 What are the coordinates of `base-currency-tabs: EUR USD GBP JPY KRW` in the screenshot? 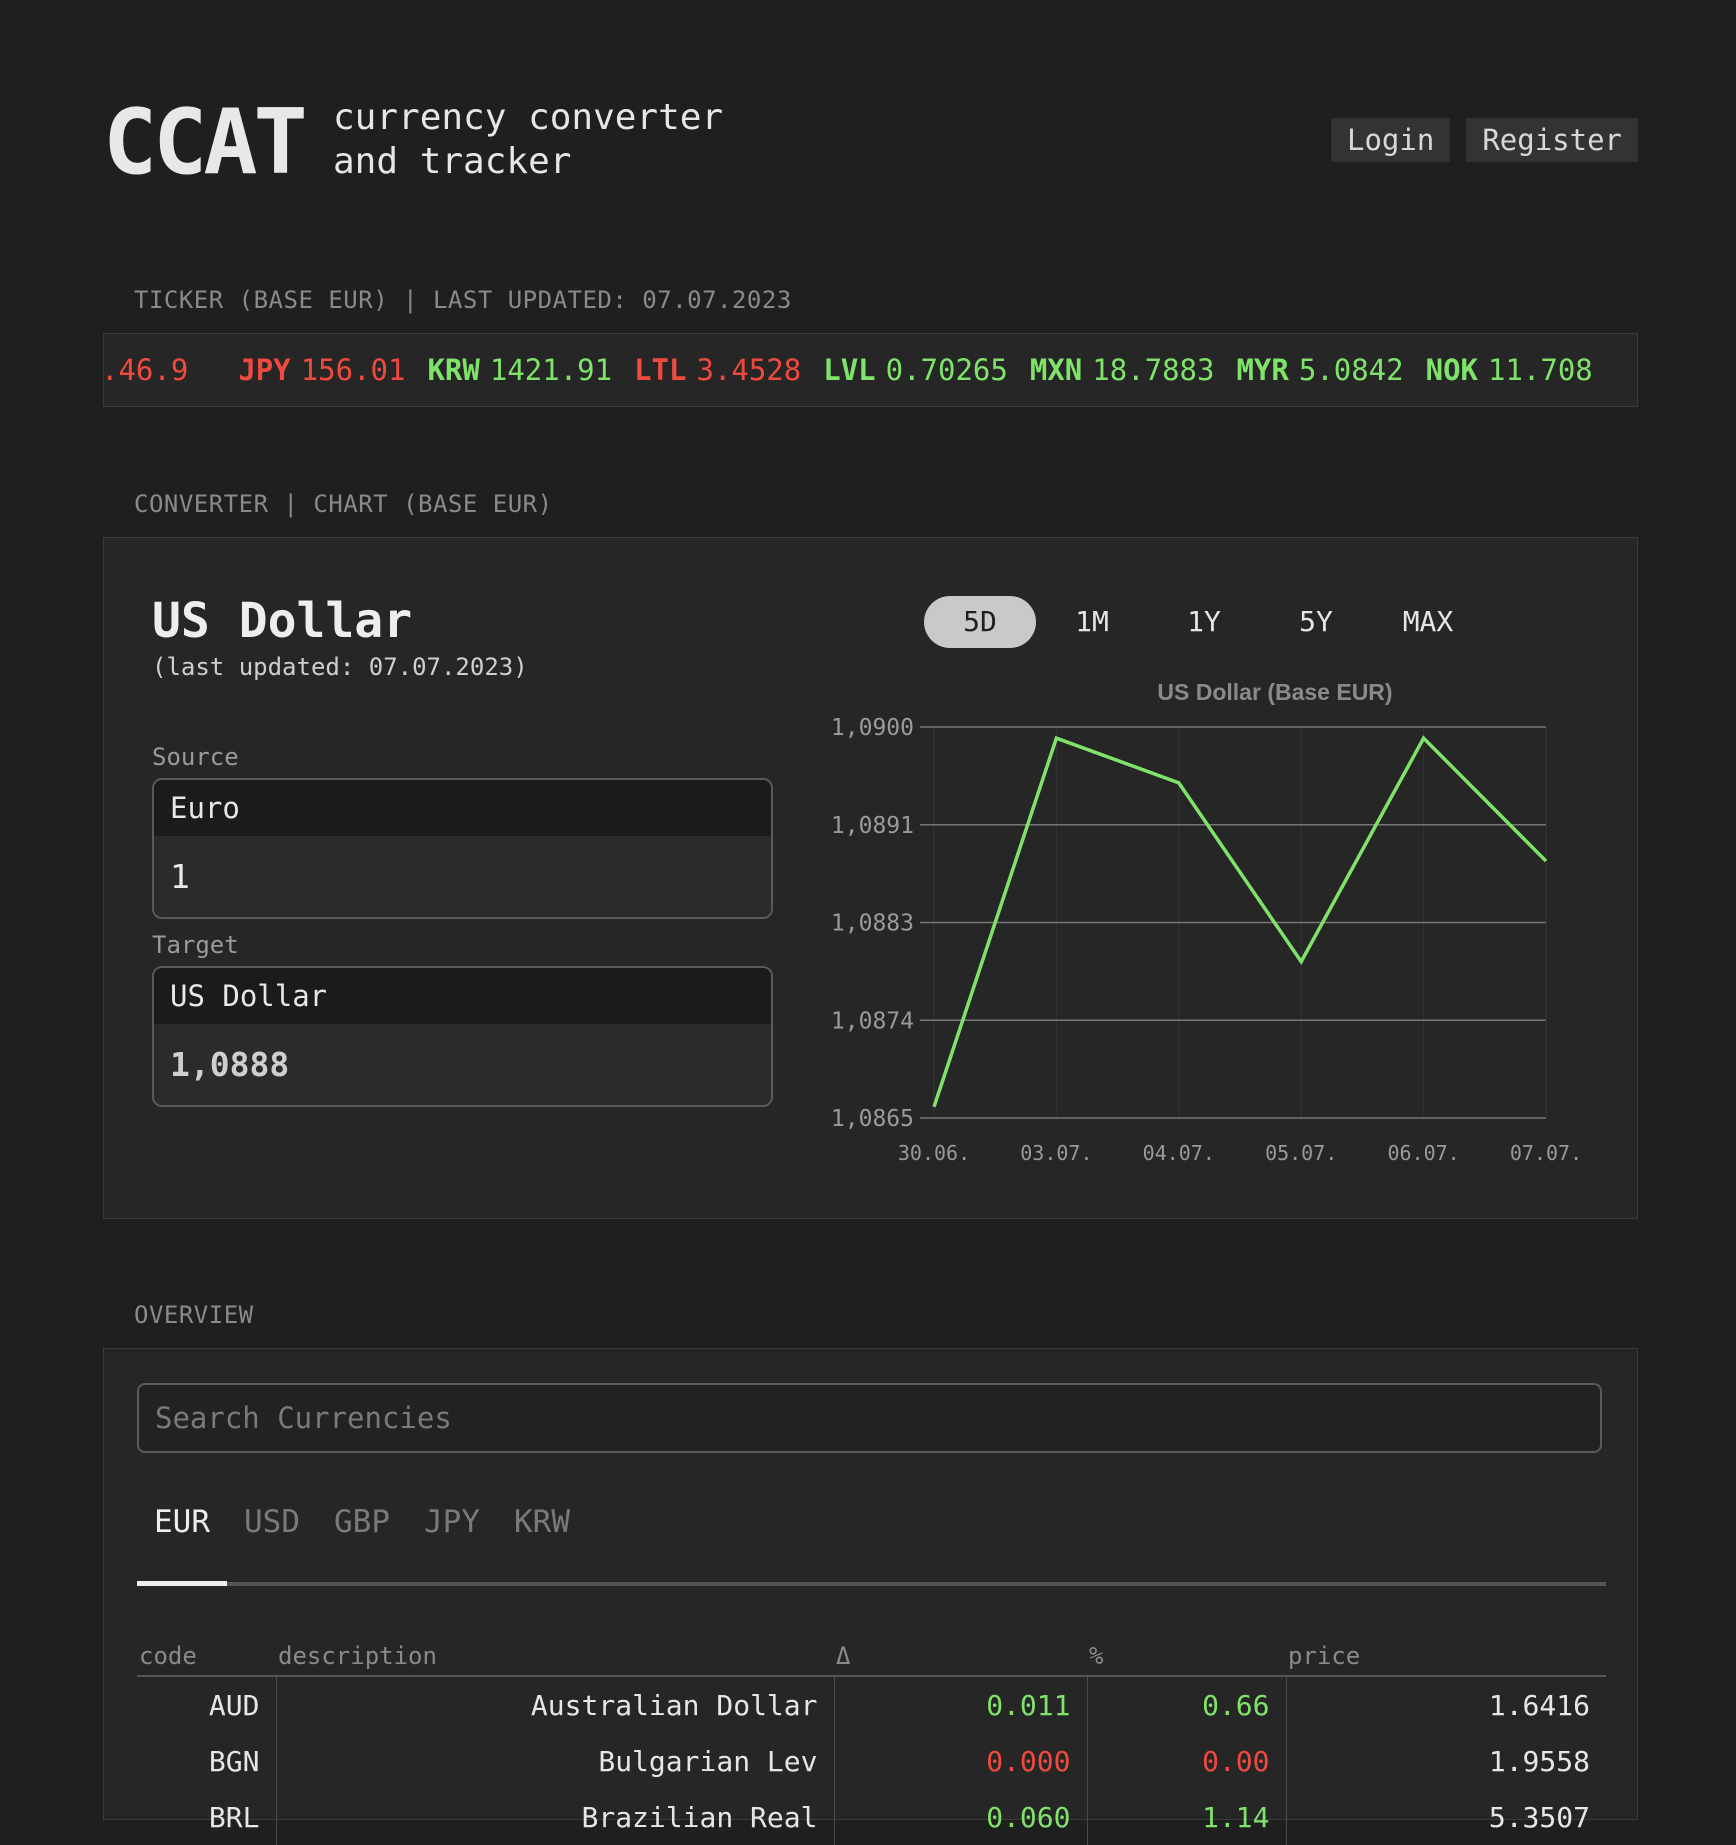 It's located at (362, 1522).